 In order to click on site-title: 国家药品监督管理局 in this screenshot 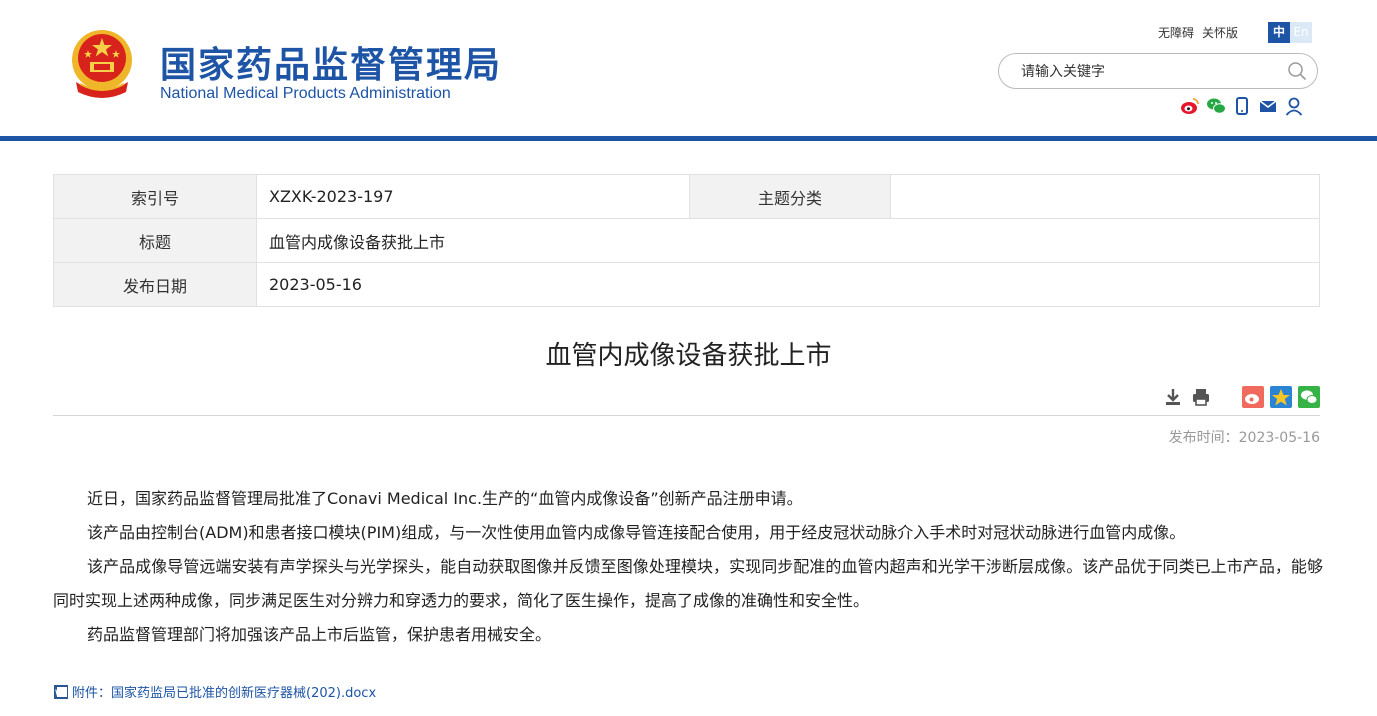, I will do `click(331, 65)`.